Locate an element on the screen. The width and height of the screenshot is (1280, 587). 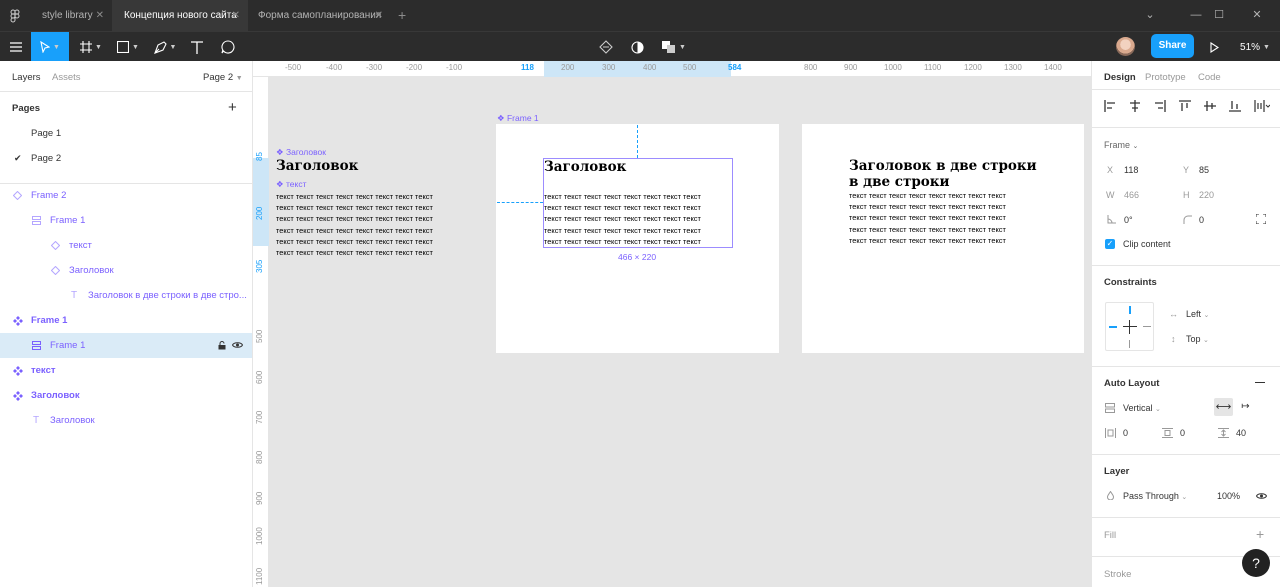
frame-type-dropdown: Frame ⌄ is located at coordinates (1121, 145).